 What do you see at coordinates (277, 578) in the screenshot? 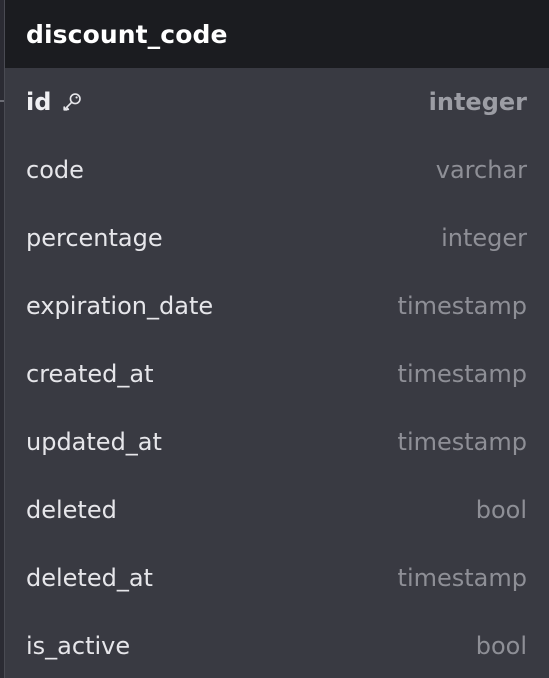
I see `column-row-deleted-at: deleted_at timestamp` at bounding box center [277, 578].